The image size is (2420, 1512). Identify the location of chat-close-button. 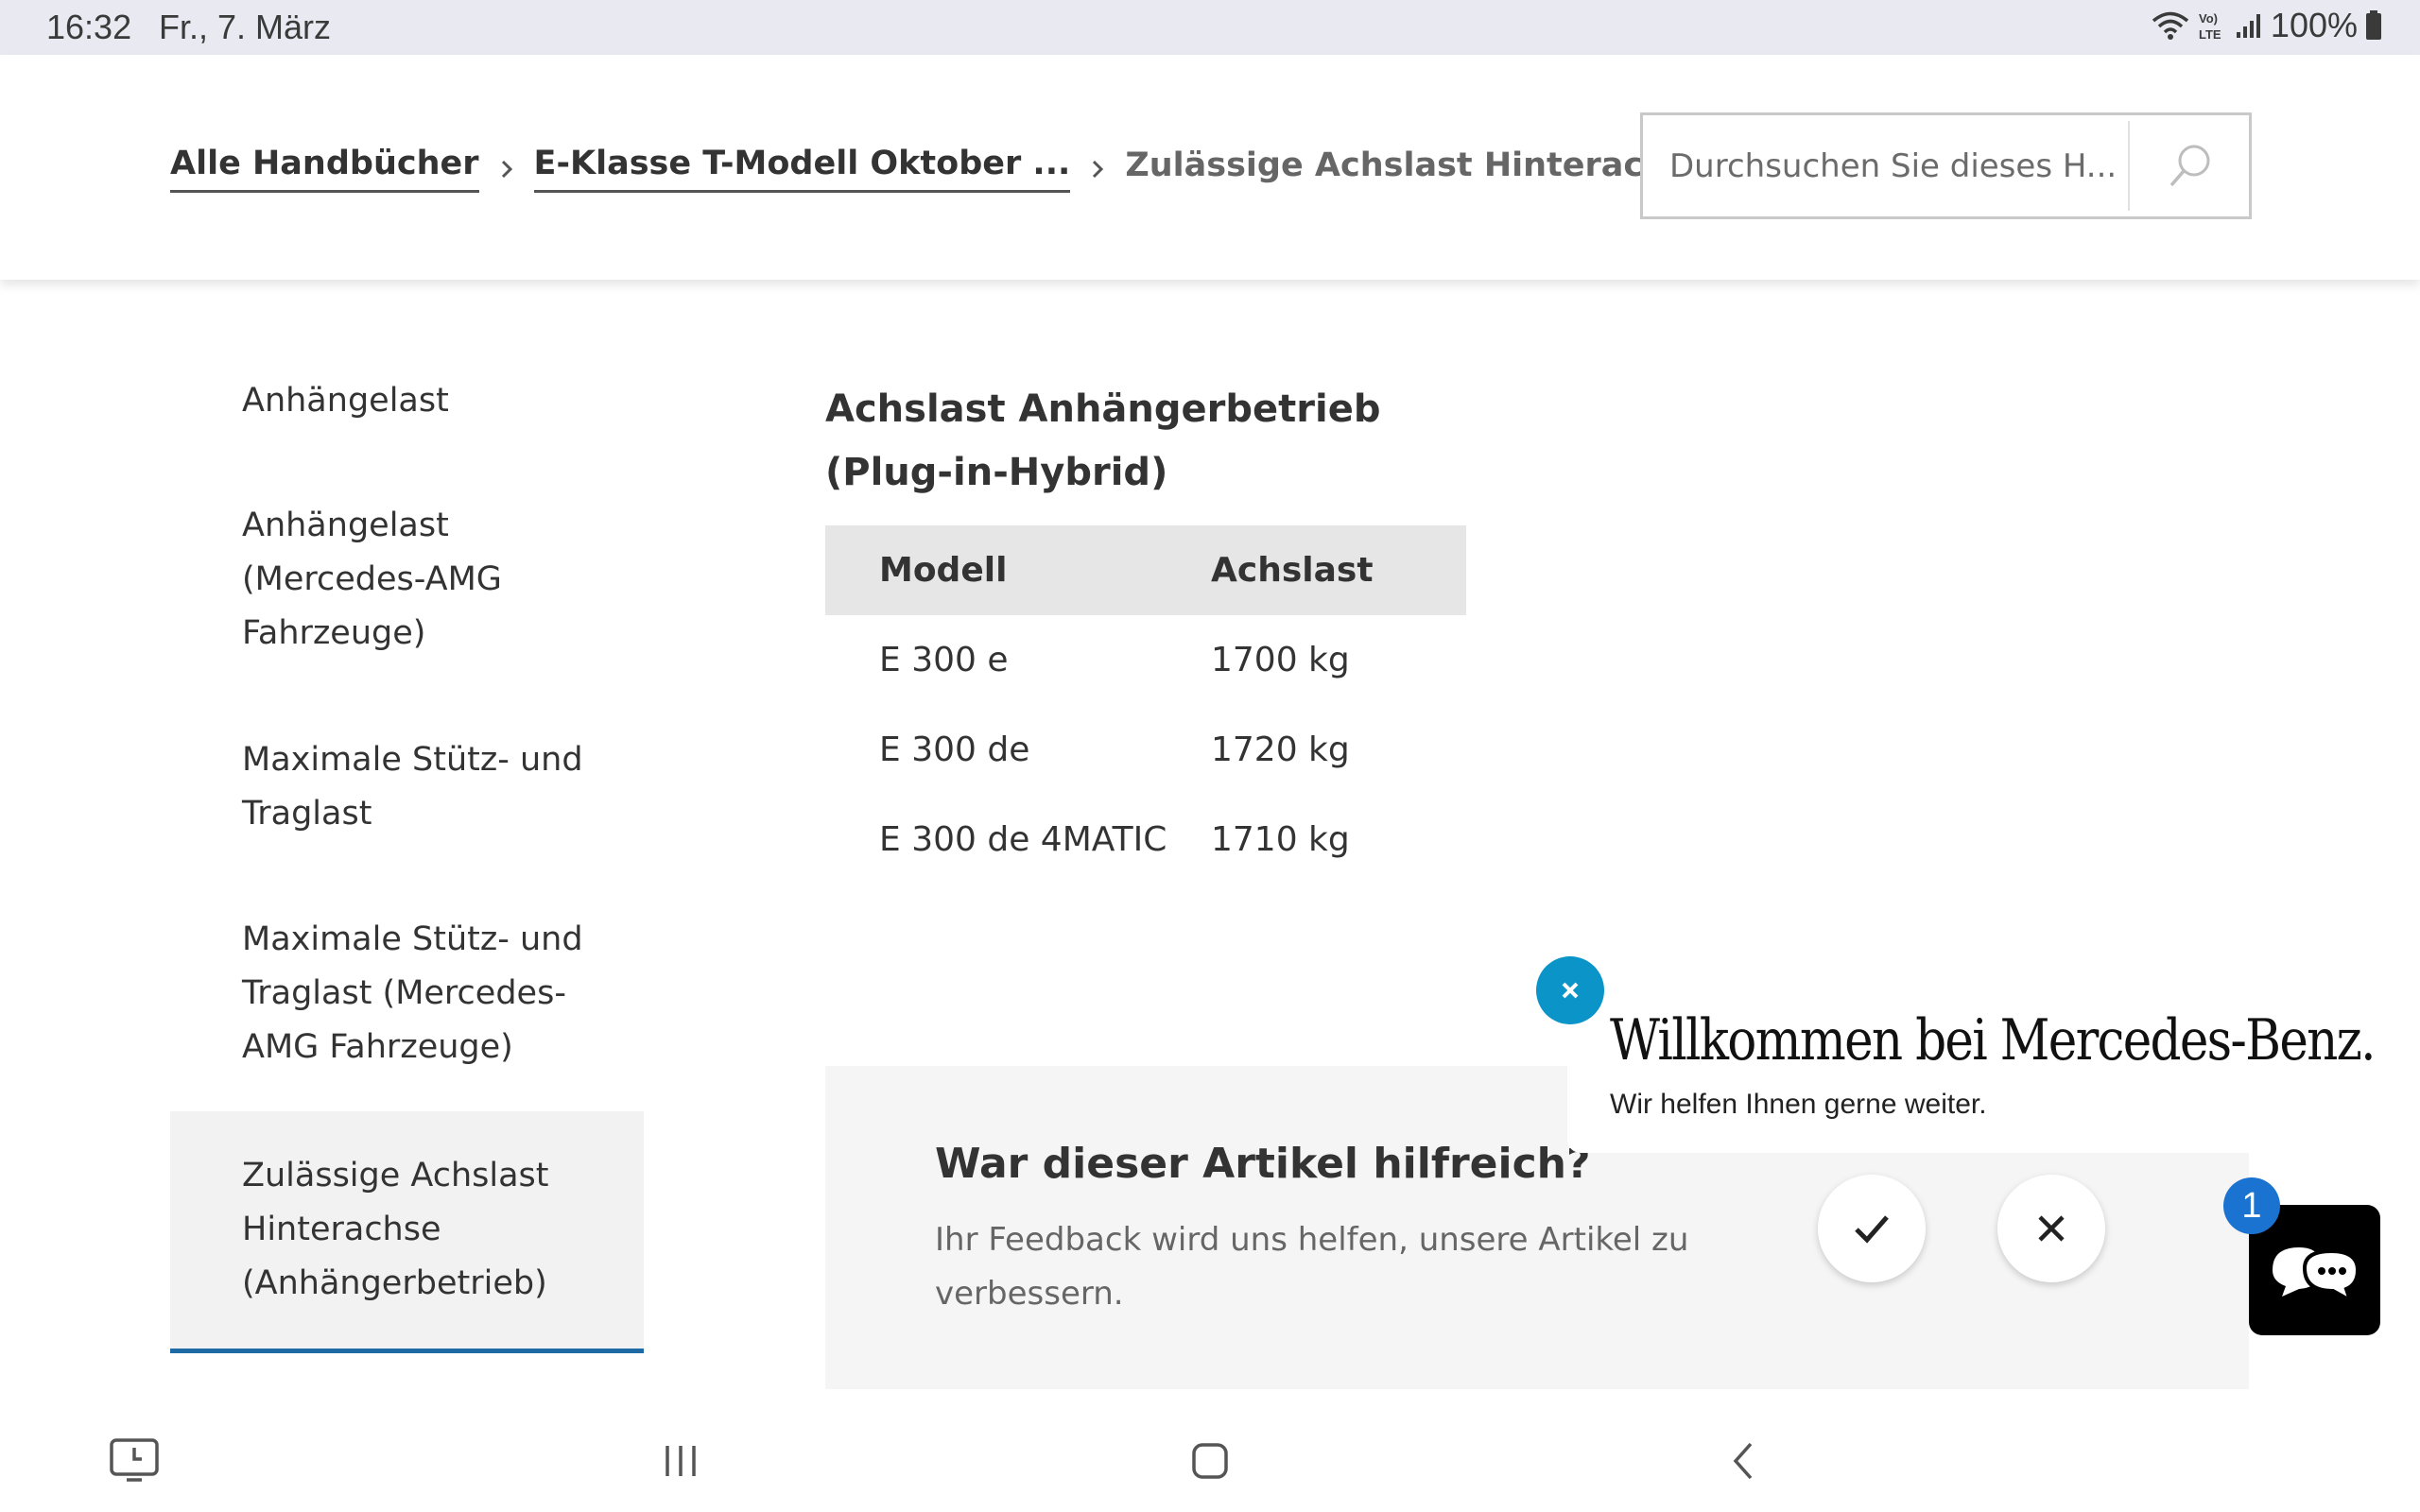
(1570, 990).